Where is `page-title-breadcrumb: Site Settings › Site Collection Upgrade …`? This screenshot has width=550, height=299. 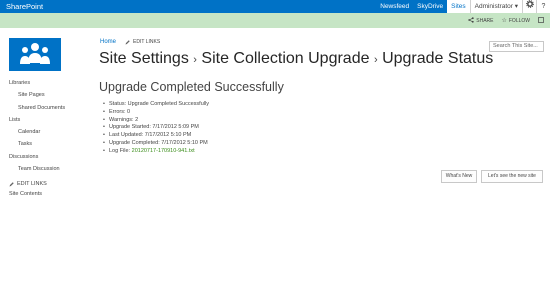
page-title-breadcrumb: Site Settings › Site Collection Upgrade … is located at coordinates (296, 59).